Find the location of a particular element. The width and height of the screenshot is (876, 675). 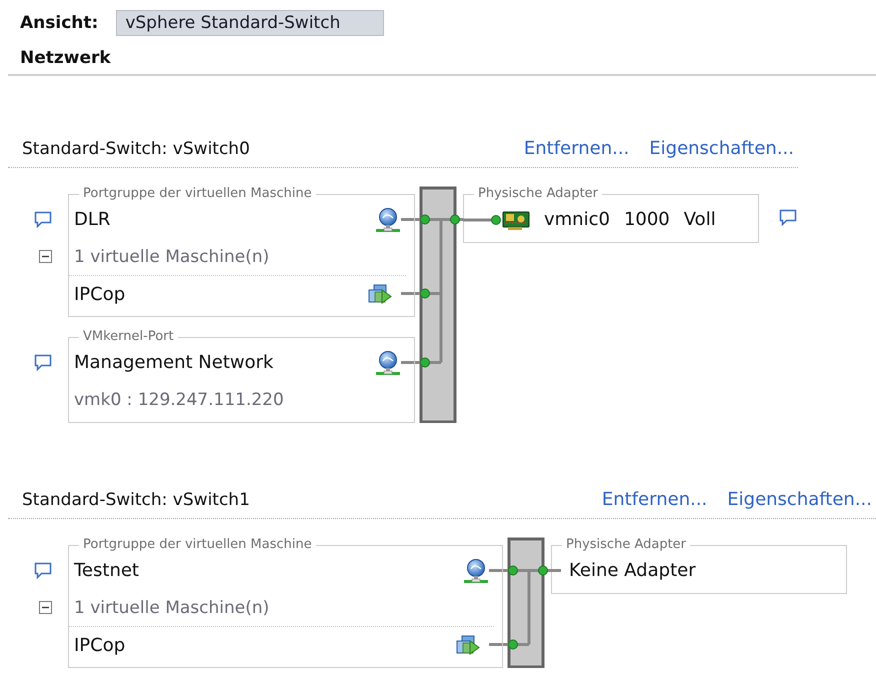

portgroup-name: Management Network is located at coordinates (174, 362).